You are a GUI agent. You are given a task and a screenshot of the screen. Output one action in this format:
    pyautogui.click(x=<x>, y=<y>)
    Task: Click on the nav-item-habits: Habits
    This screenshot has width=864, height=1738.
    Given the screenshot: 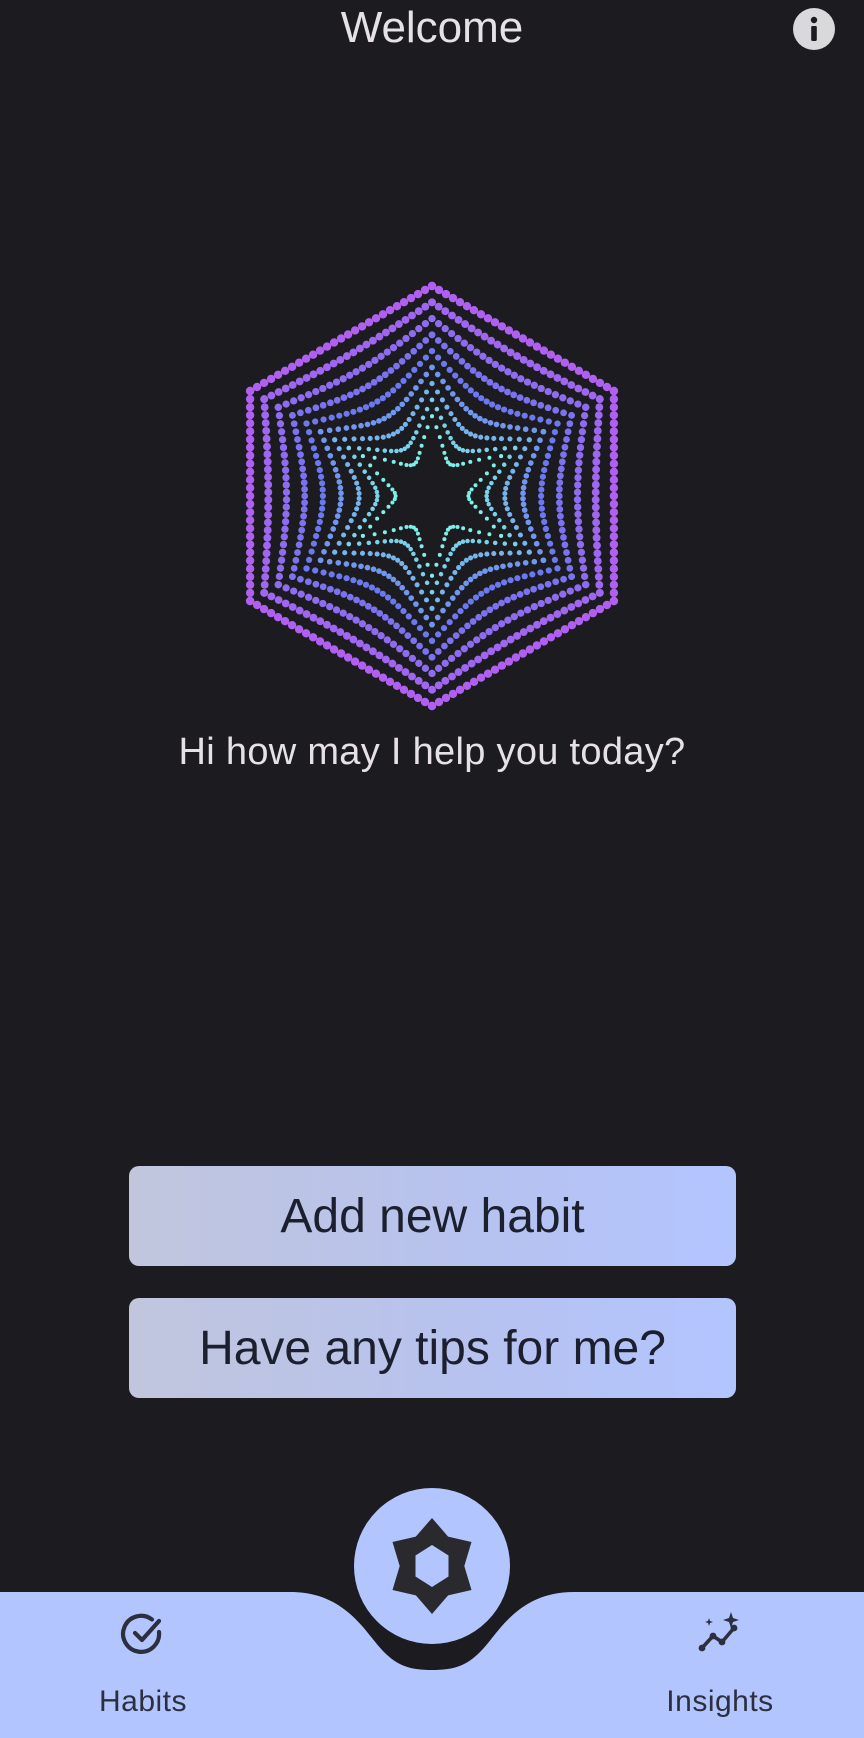 What is the action you would take?
    pyautogui.click(x=143, y=1660)
    